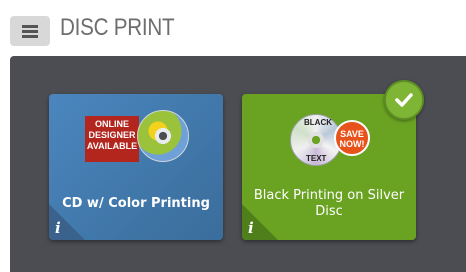 This screenshot has width=466, height=272. Describe the element at coordinates (318, 122) in the screenshot. I see `disc-text-black: BLACK` at that location.